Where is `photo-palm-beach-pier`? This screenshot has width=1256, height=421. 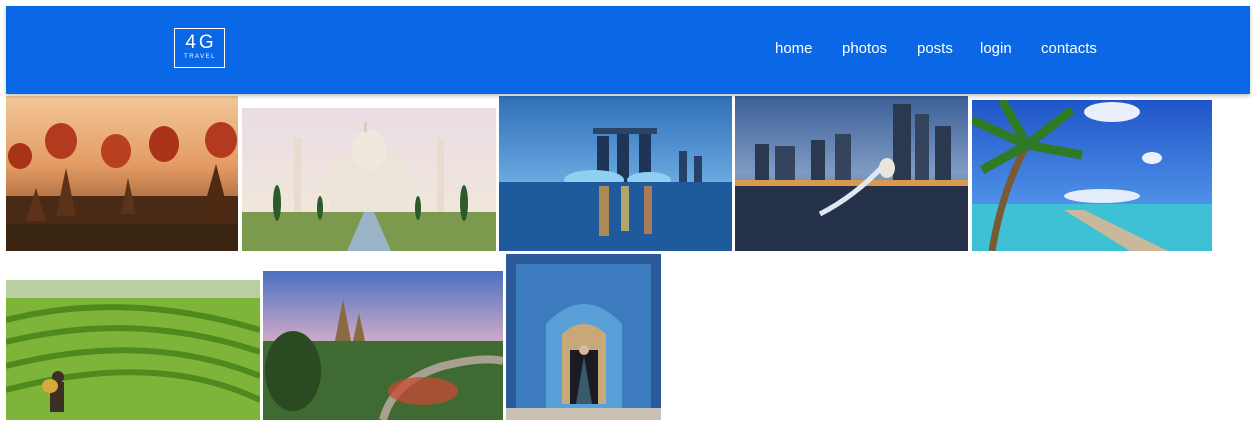 photo-palm-beach-pier is located at coordinates (1092, 175).